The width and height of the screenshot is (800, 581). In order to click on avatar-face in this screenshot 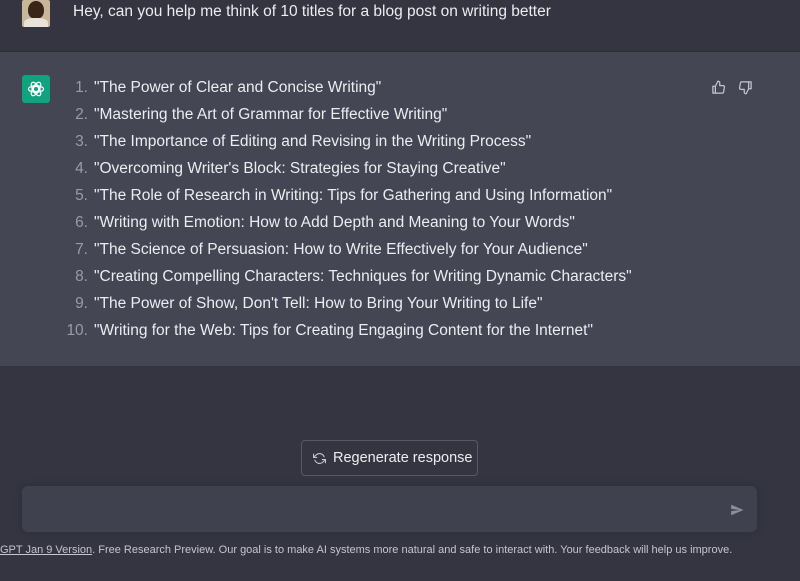, I will do `click(36, 10)`.